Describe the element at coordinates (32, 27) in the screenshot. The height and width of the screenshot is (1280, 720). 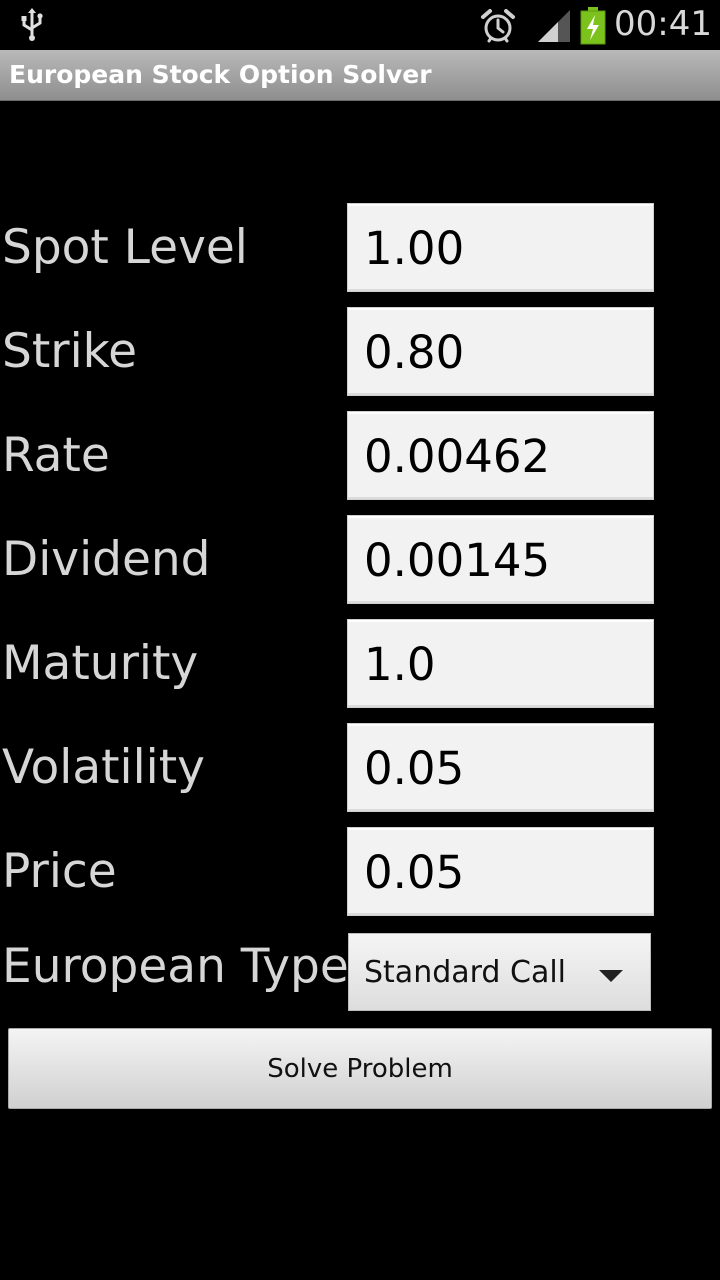
I see `usb-icon` at that location.